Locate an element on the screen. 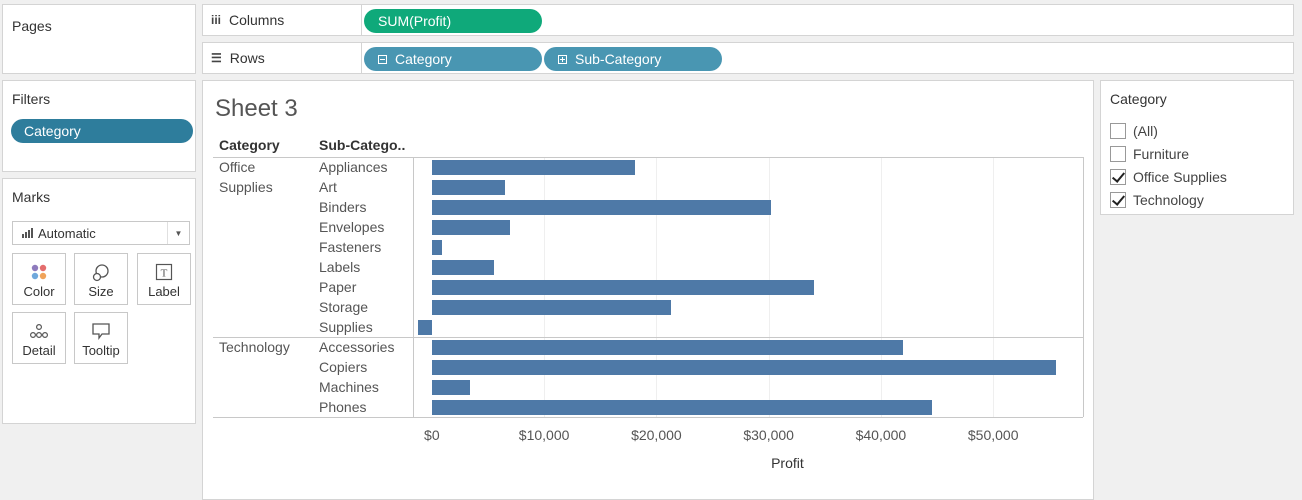 This screenshot has height=500, width=1302. subcategory-label: Labels is located at coordinates (339, 267).